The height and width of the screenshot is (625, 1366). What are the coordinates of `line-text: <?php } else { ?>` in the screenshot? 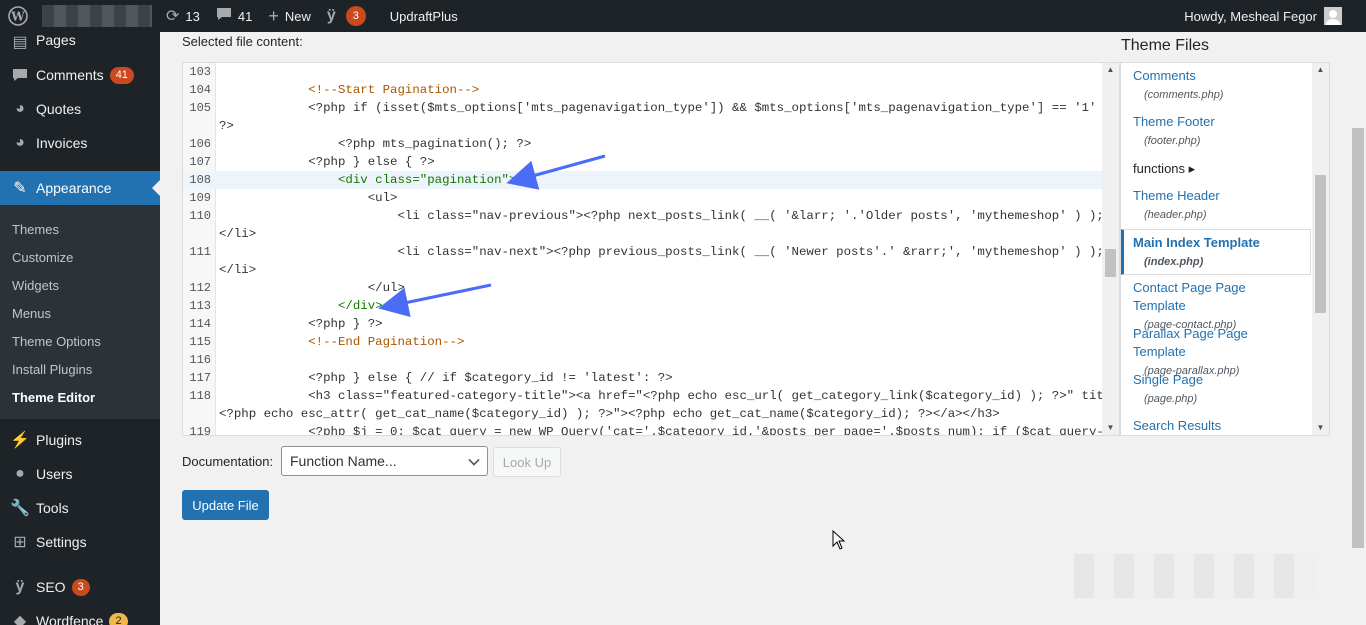 It's located at (327, 162).